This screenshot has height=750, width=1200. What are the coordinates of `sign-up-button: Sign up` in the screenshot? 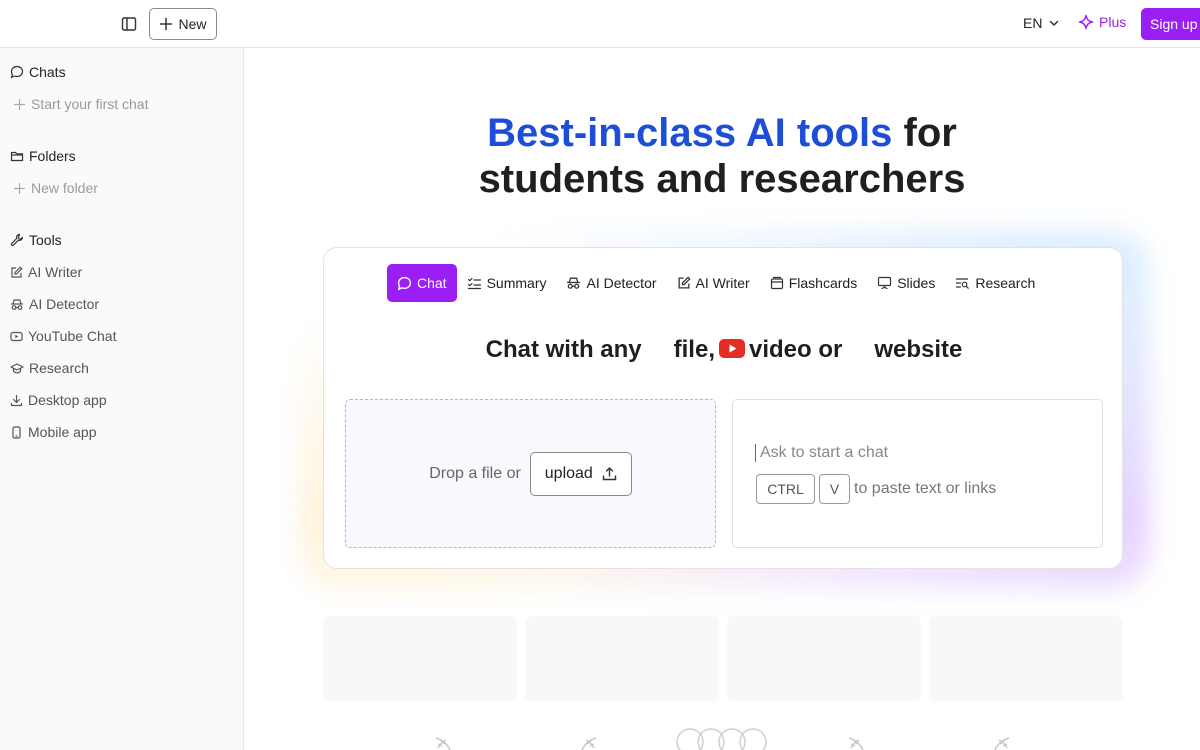 It's located at (1170, 24).